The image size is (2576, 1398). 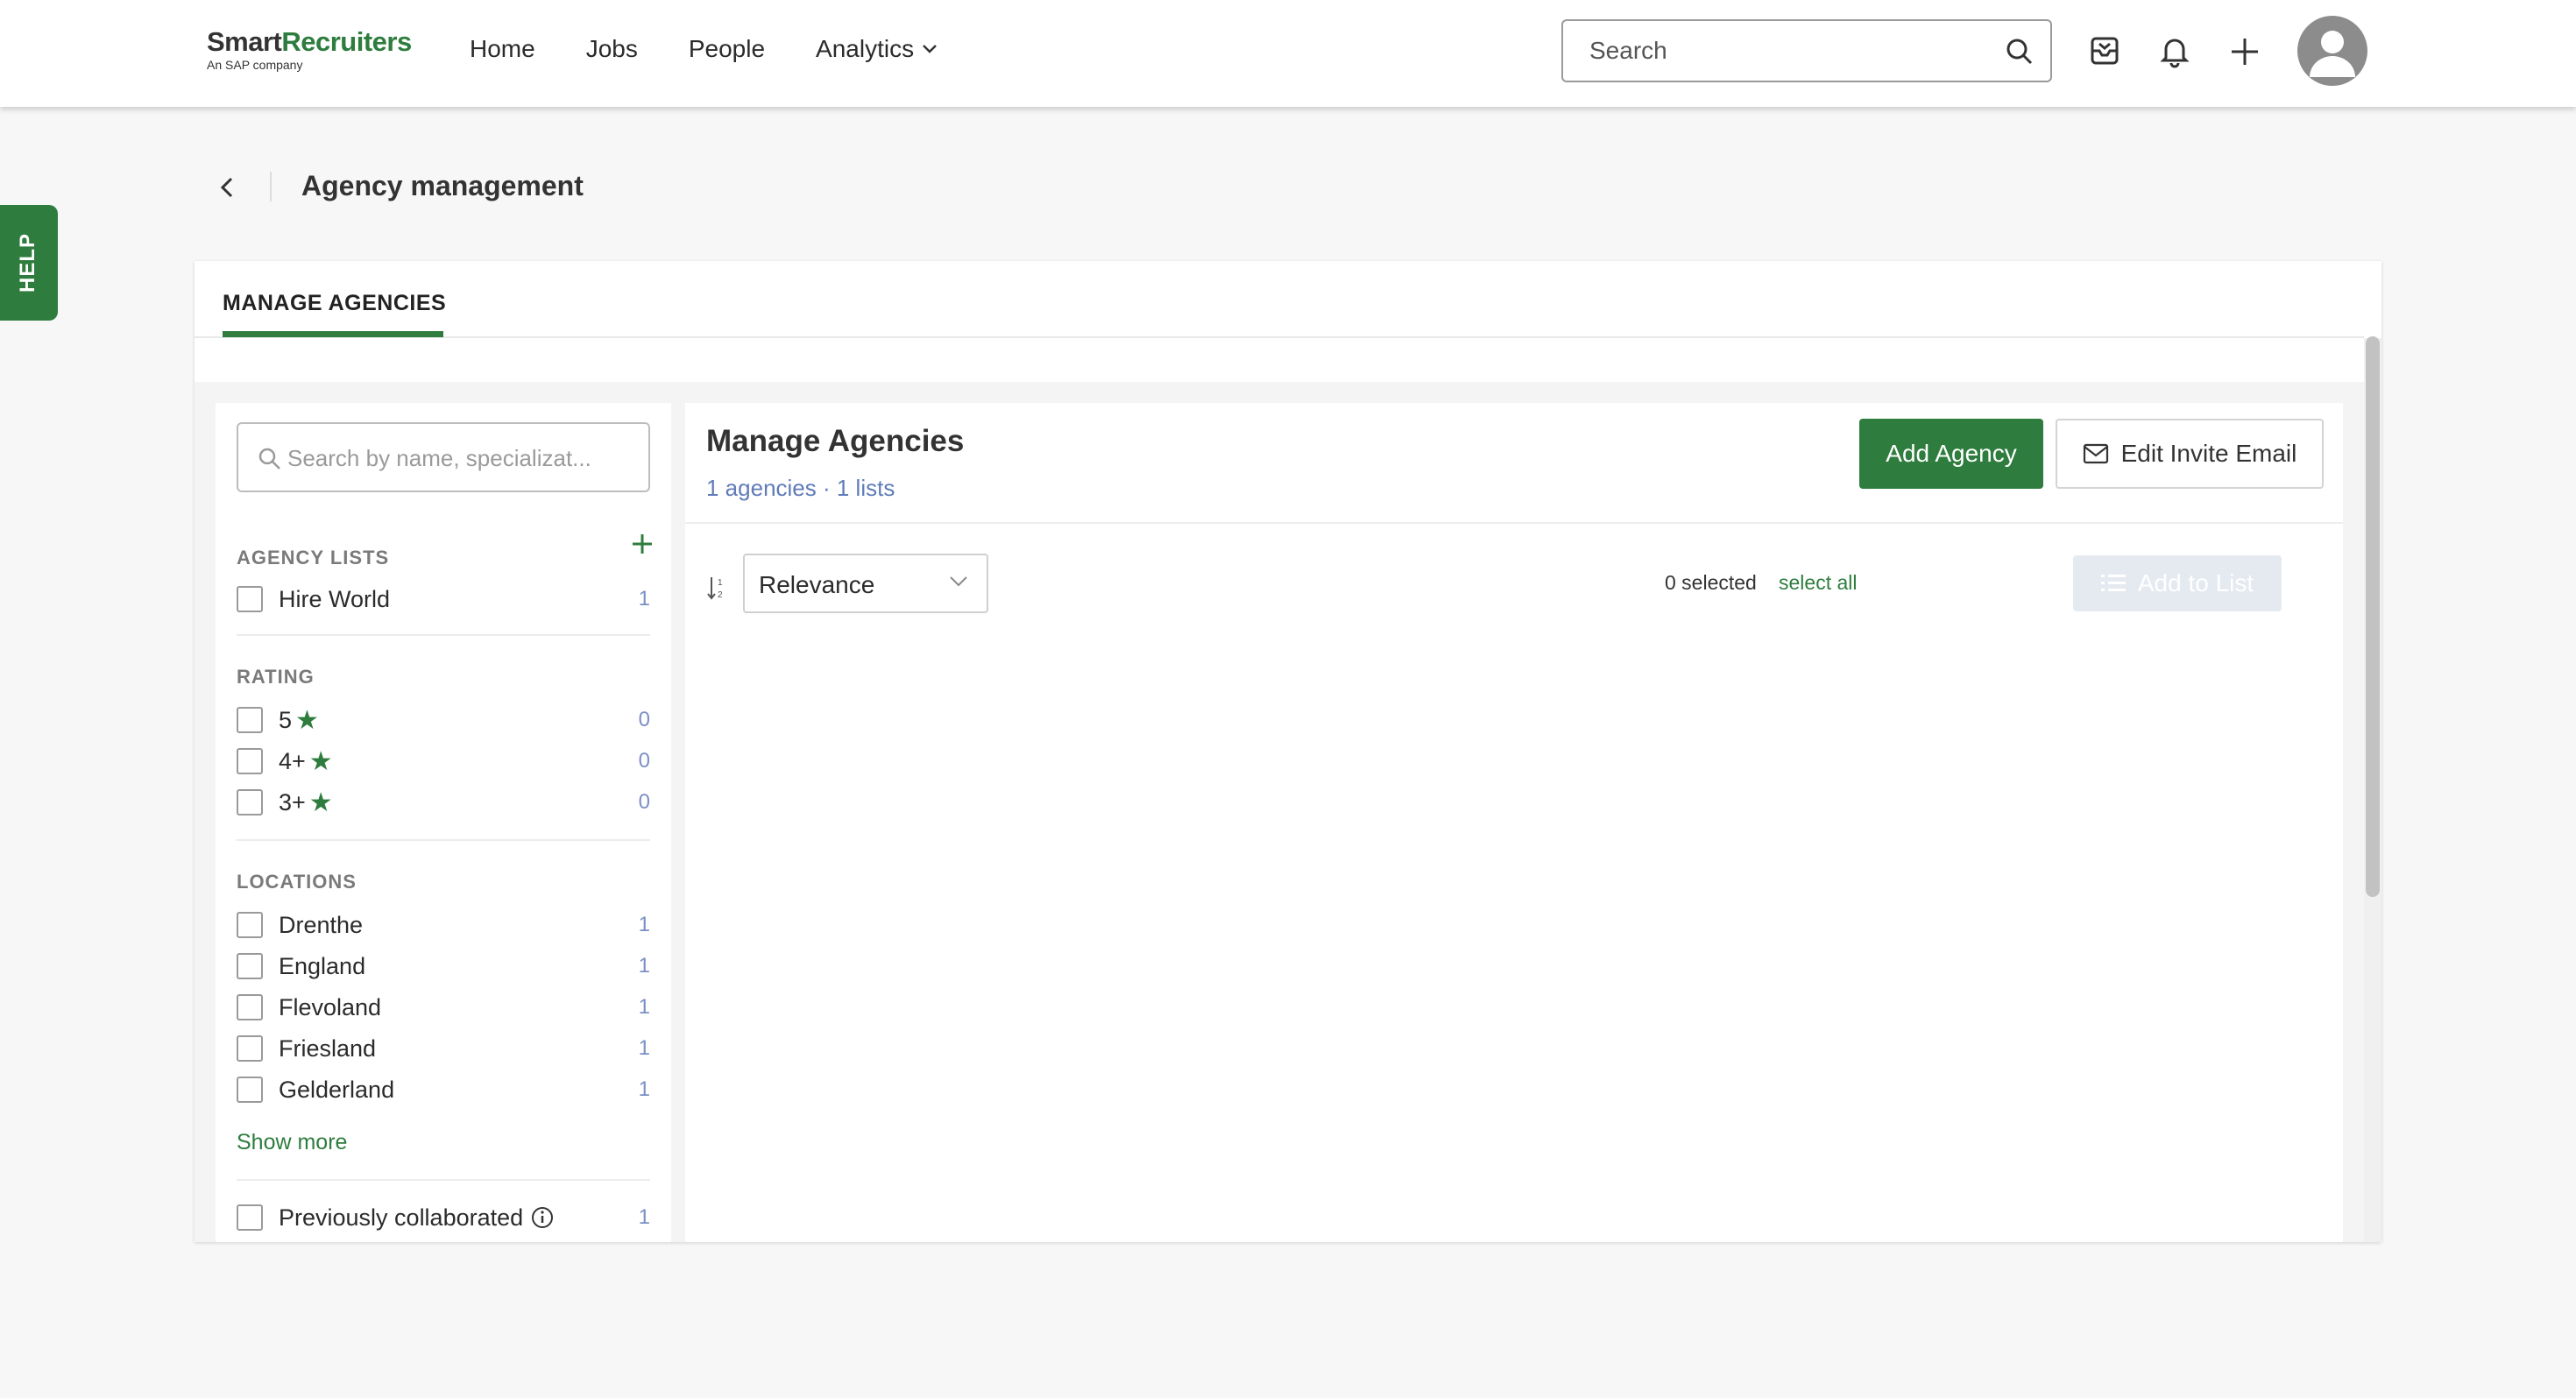 What do you see at coordinates (644, 1217) in the screenshot?
I see `previously-collaborated-count: 1` at bounding box center [644, 1217].